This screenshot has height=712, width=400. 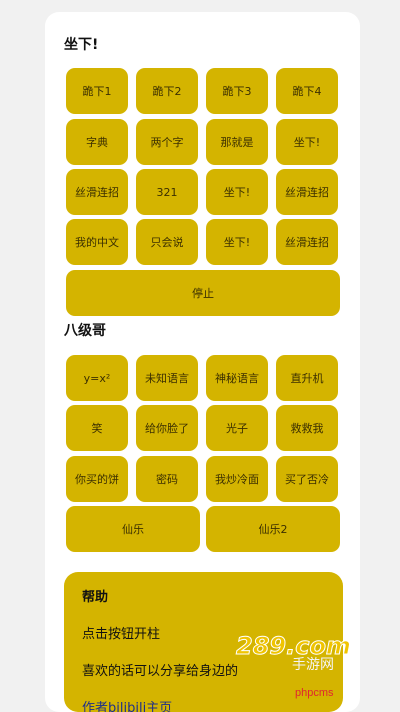 What do you see at coordinates (237, 192) in the screenshot?
I see `sound-button-zuoxia-2: 坐下!` at bounding box center [237, 192].